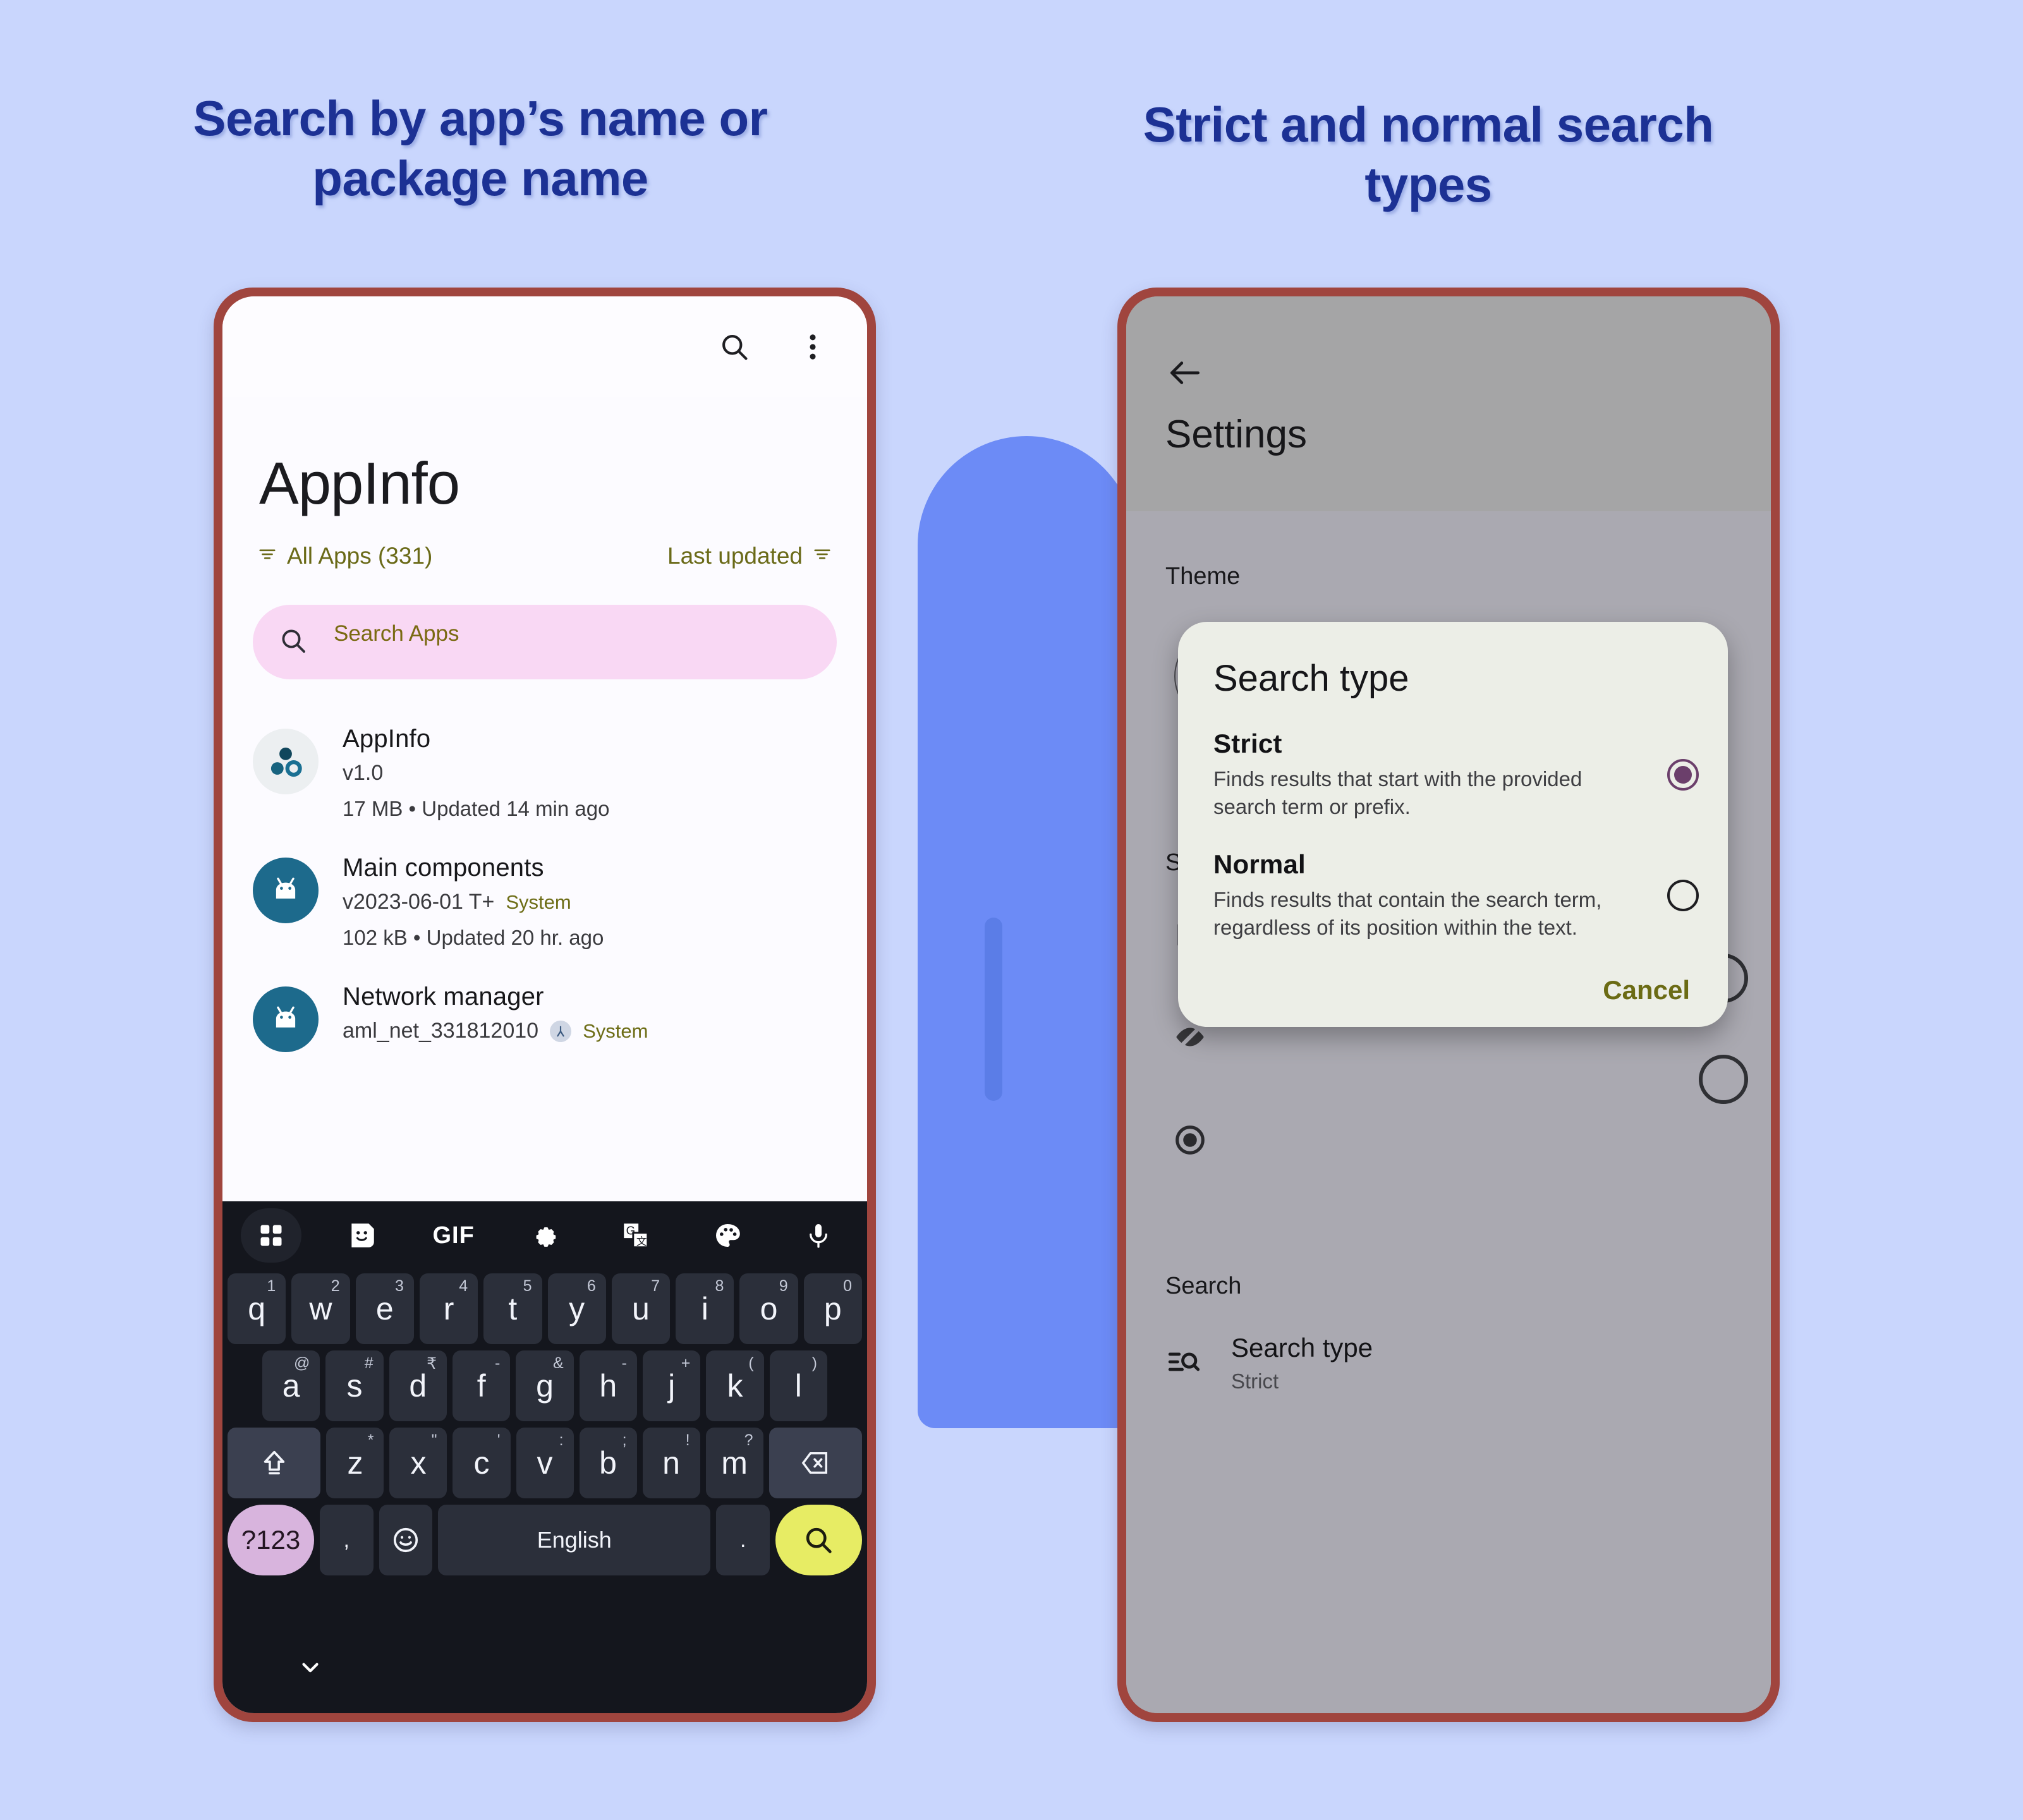 This screenshot has width=2023, height=1820. What do you see at coordinates (464, 1286) in the screenshot?
I see `key-hint: 4` at bounding box center [464, 1286].